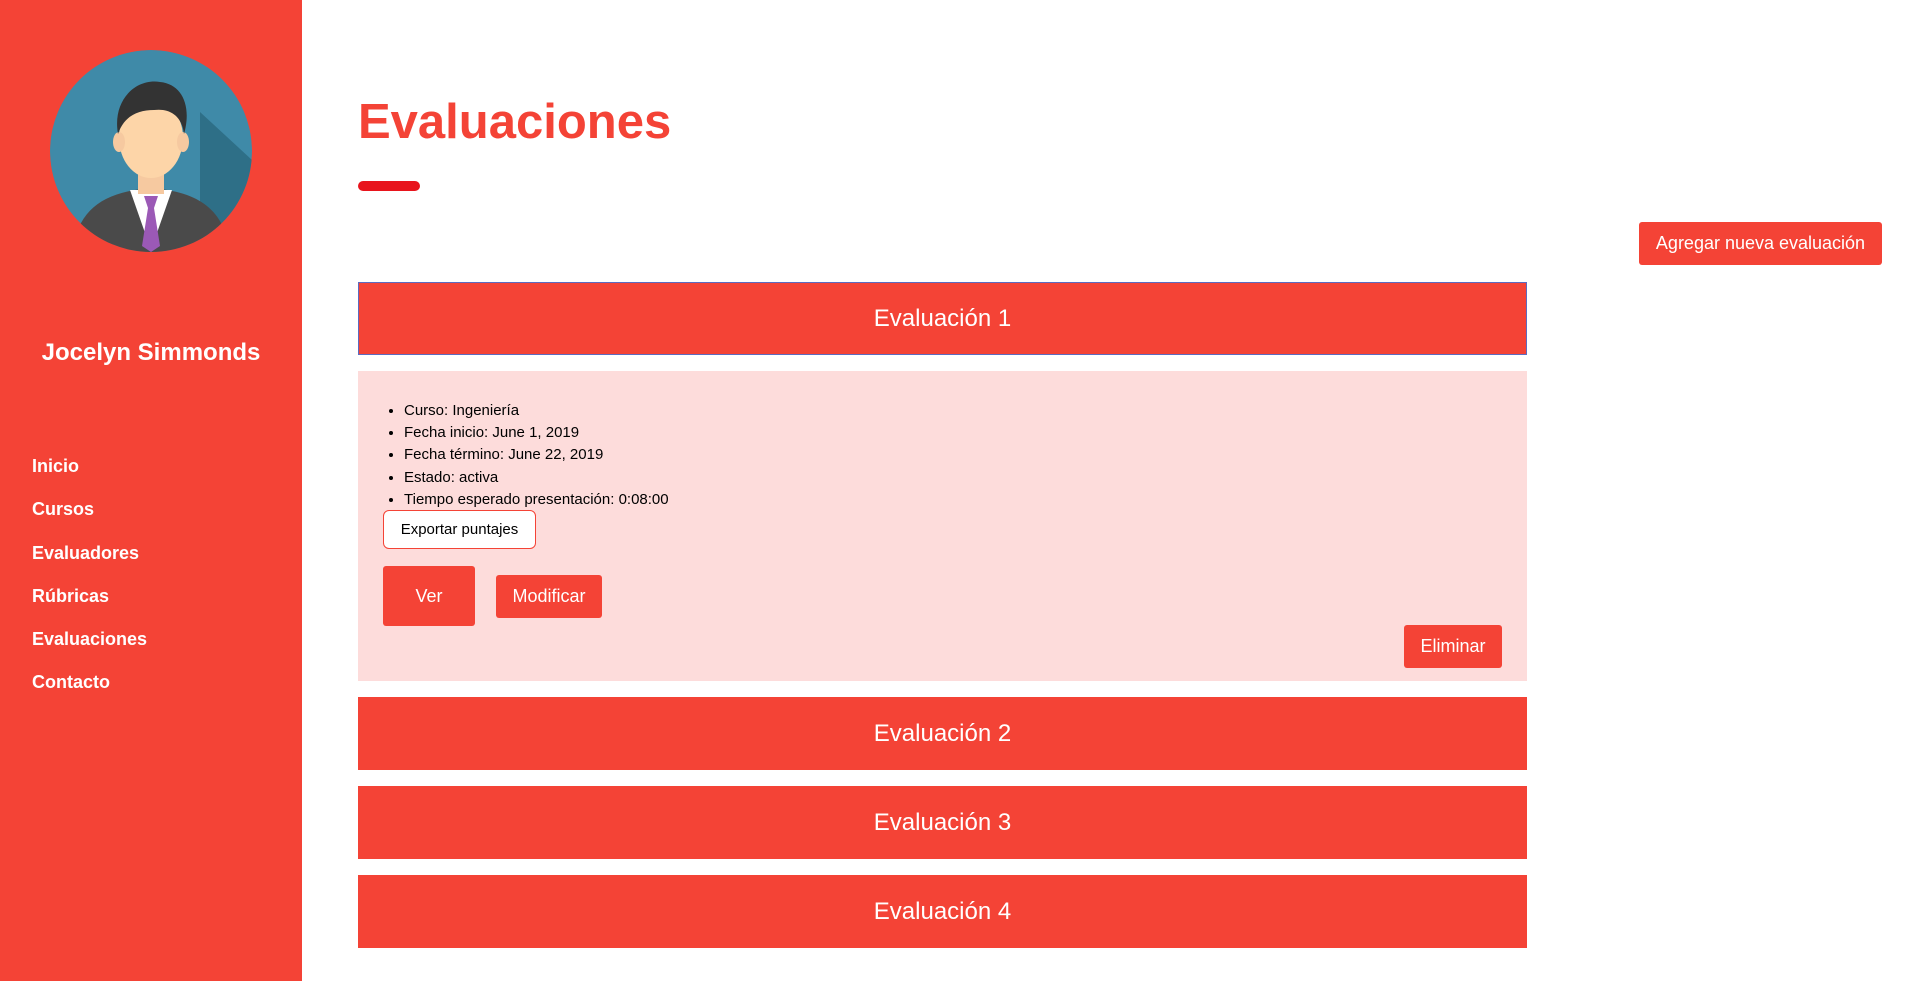  Describe the element at coordinates (515, 122) in the screenshot. I see `page-title: Evaluaciones` at that location.